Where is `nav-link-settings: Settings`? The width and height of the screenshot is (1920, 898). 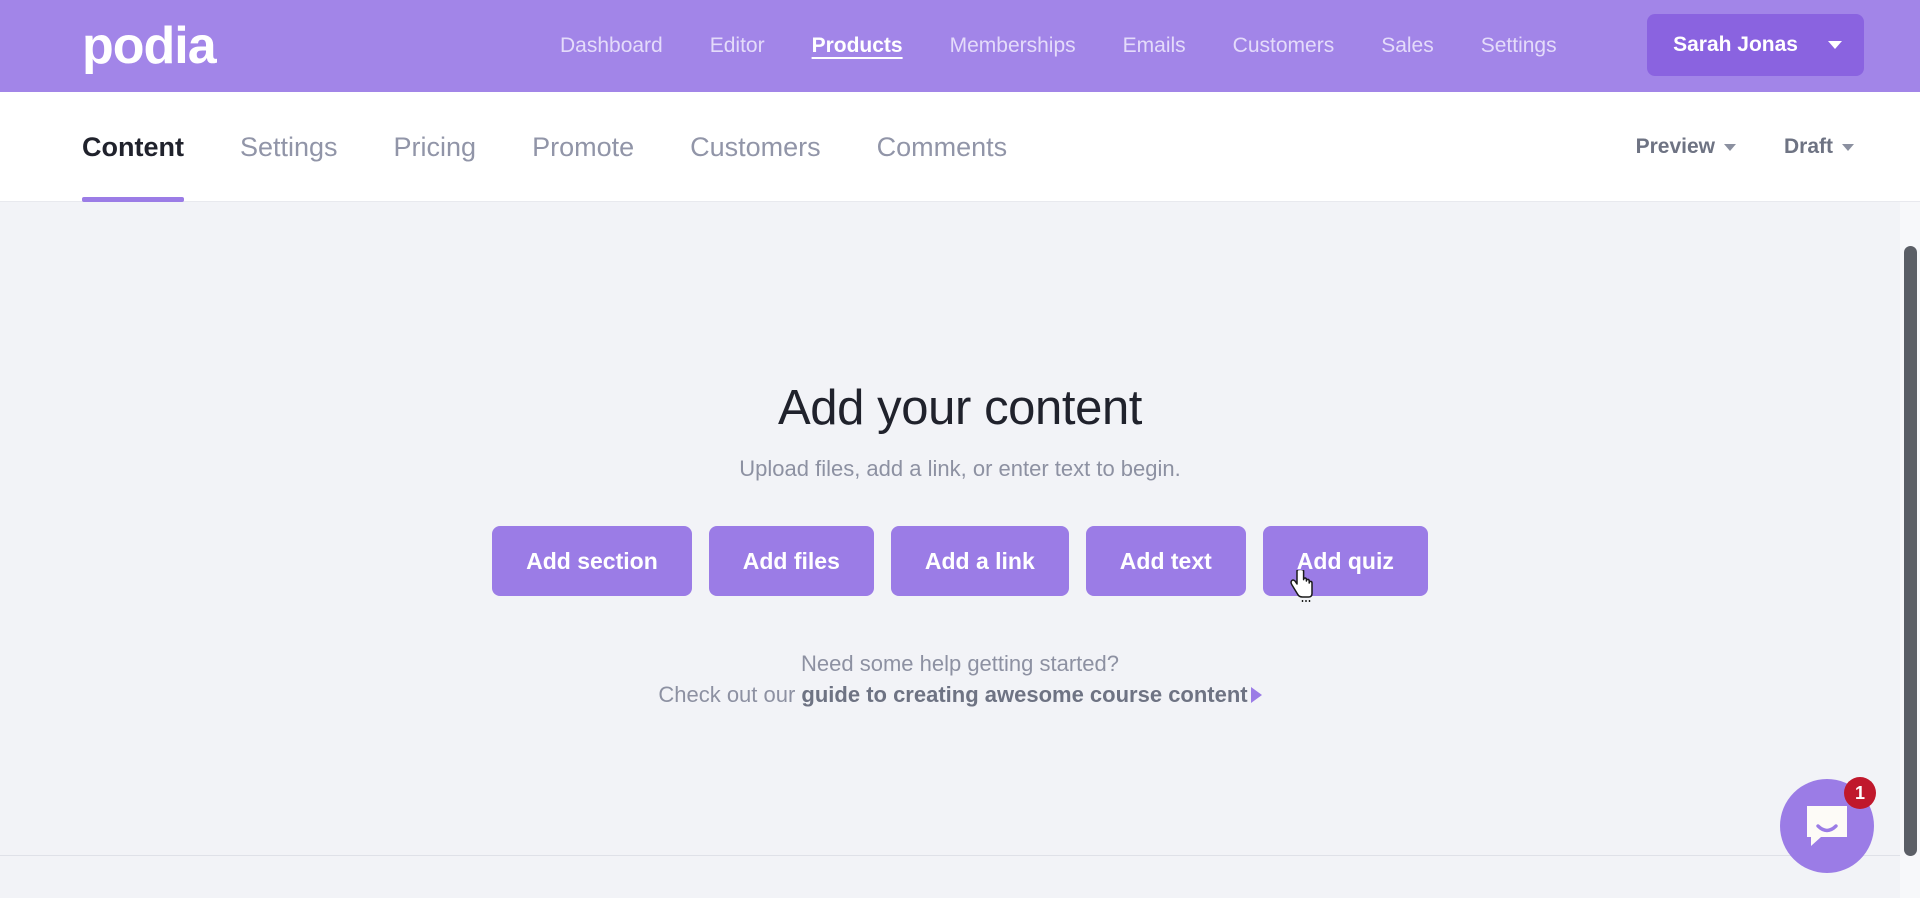 nav-link-settings: Settings is located at coordinates (1519, 46).